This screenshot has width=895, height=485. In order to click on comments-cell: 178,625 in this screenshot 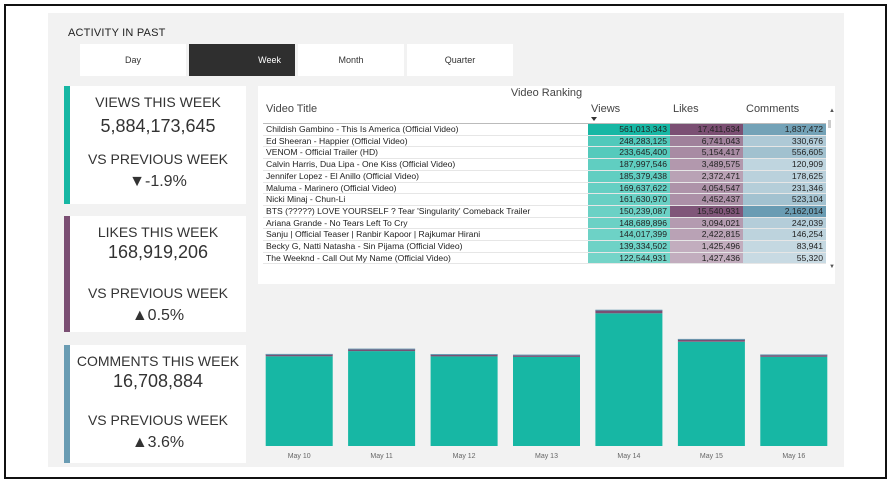, I will do `click(784, 176)`.